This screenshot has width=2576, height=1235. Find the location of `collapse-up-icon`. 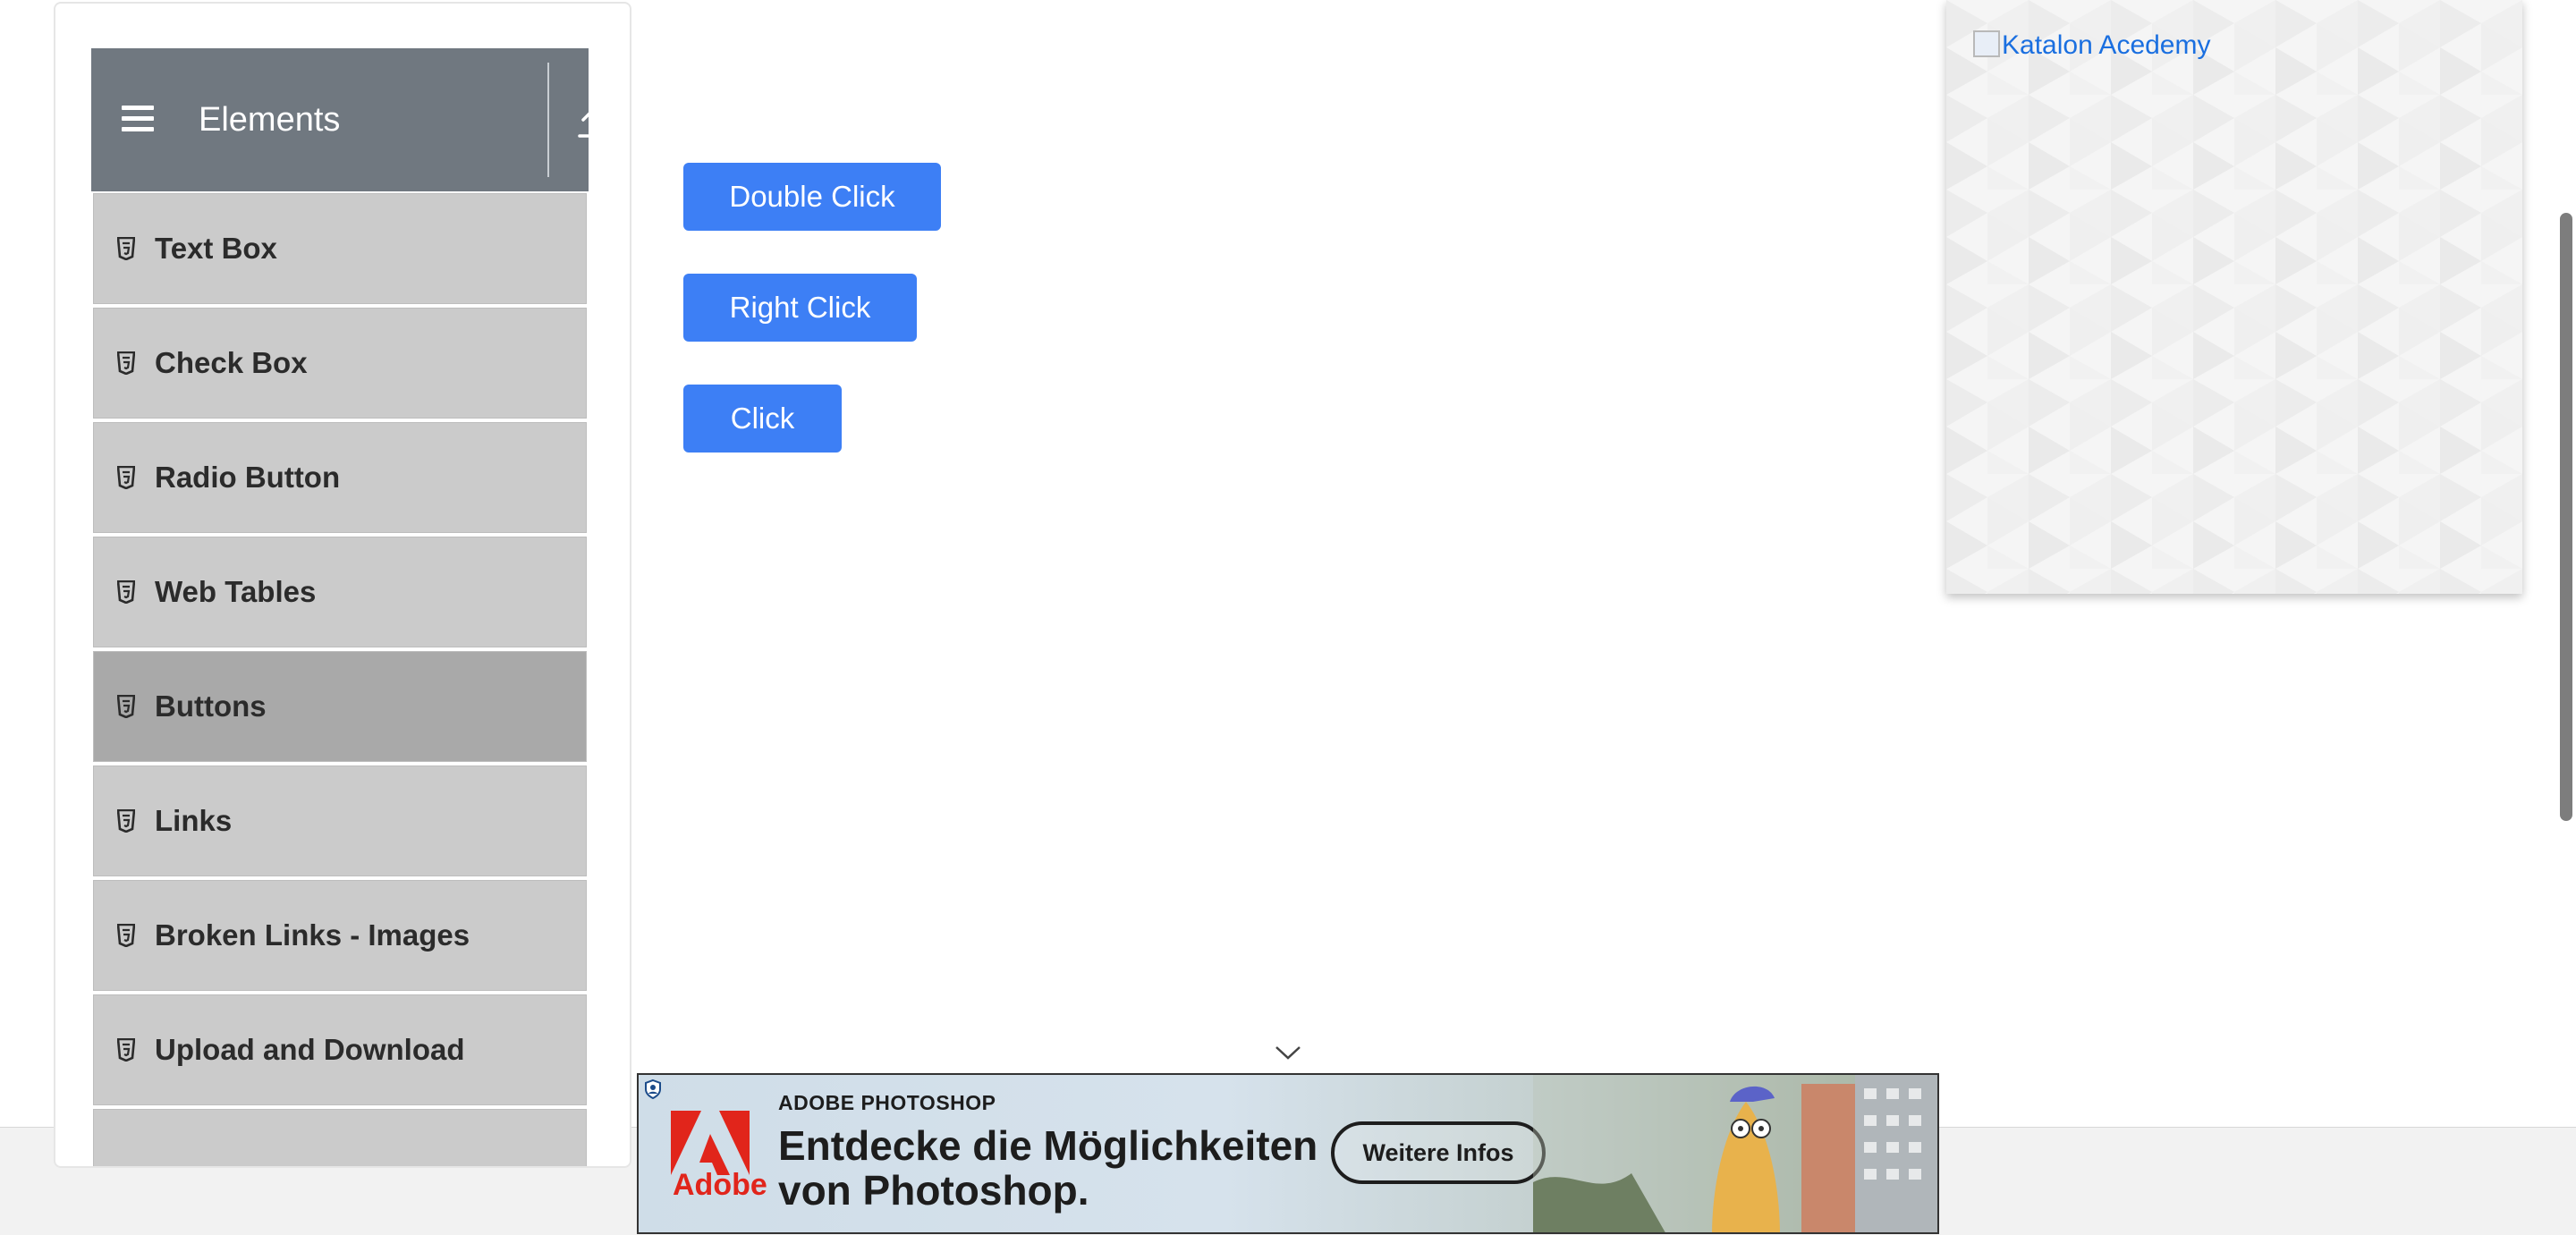

collapse-up-icon is located at coordinates (592, 122).